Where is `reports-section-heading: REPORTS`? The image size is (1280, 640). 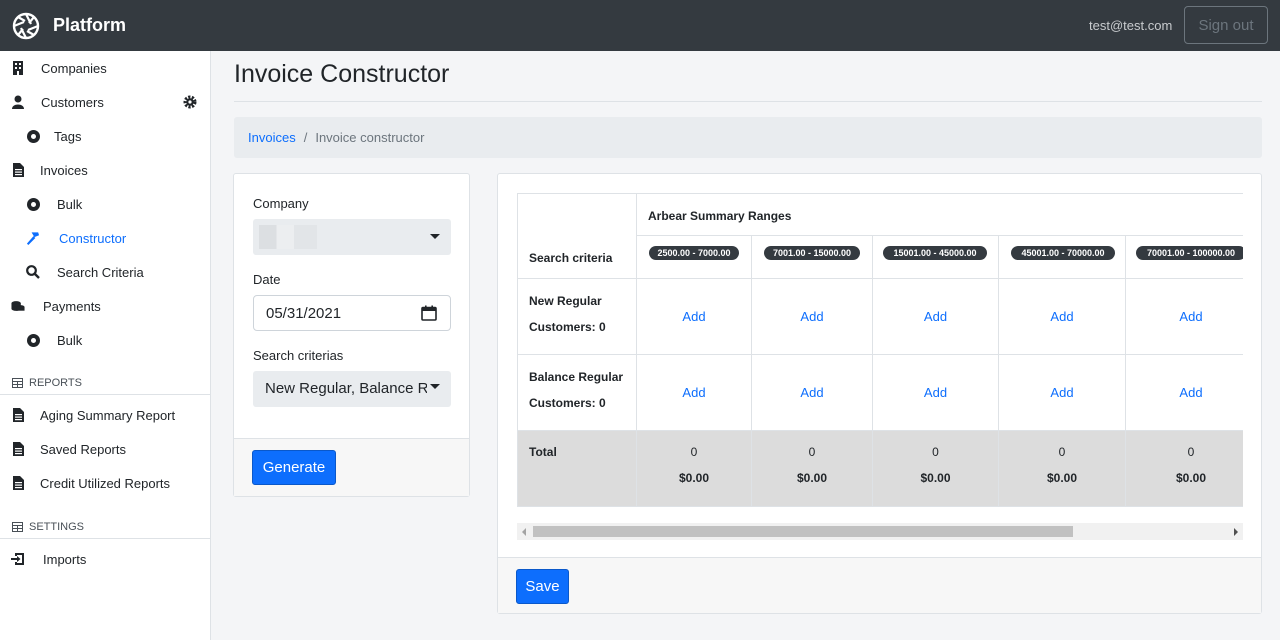 reports-section-heading: REPORTS is located at coordinates (105, 383).